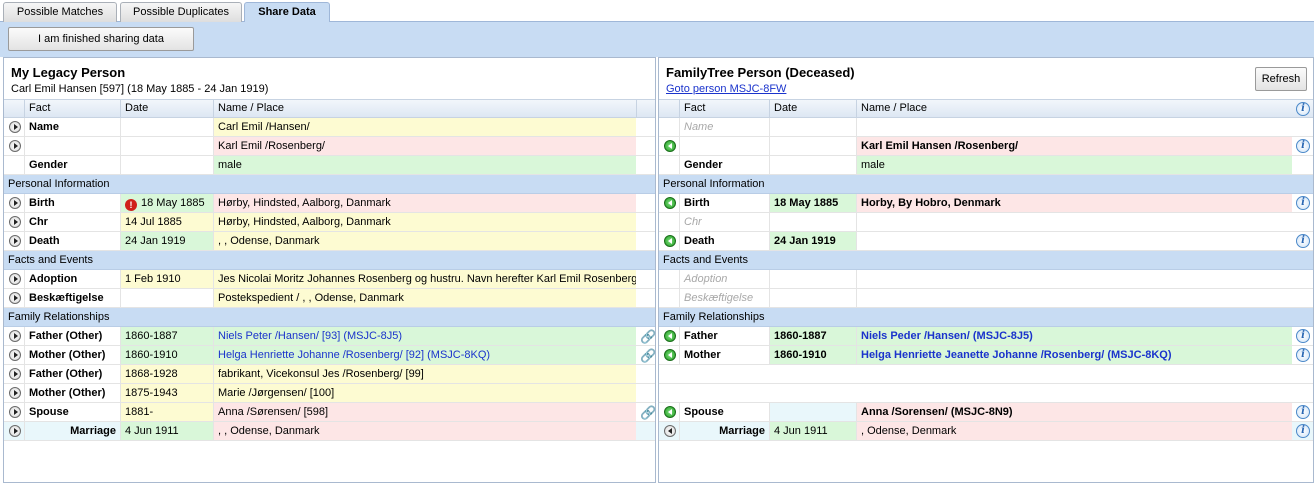 The height and width of the screenshot is (483, 1314). I want to click on fact-date: 1875-1943, so click(166, 393).